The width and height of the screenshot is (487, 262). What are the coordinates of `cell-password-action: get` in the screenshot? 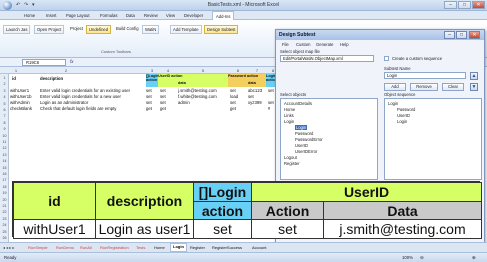 It's located at (233, 108).